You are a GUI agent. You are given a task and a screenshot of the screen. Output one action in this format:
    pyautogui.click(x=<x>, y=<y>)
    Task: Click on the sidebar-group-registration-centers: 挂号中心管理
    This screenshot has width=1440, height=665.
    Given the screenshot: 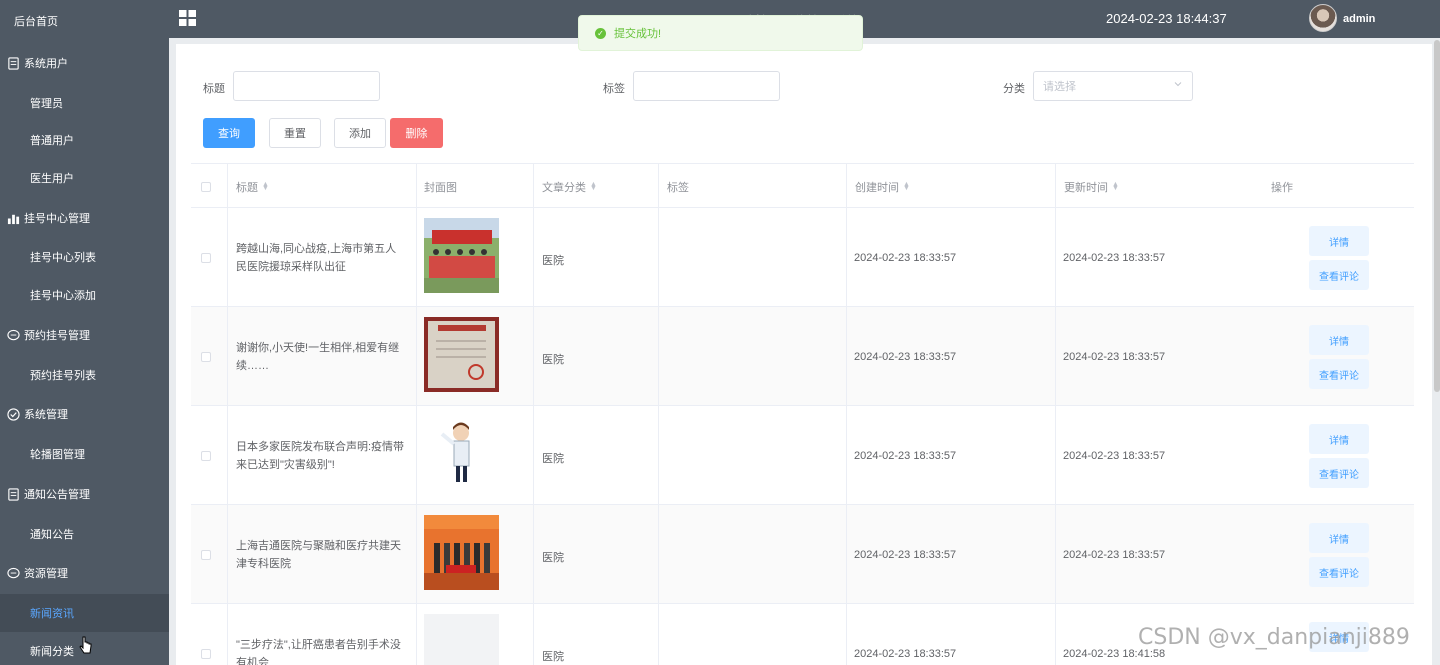 What is the action you would take?
    pyautogui.click(x=84, y=218)
    